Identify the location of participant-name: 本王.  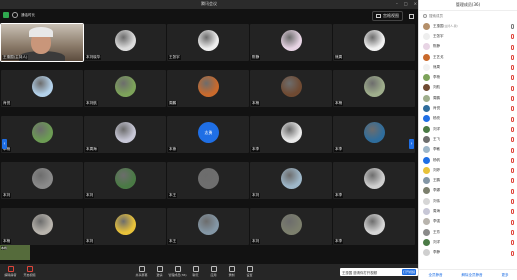
(173, 195).